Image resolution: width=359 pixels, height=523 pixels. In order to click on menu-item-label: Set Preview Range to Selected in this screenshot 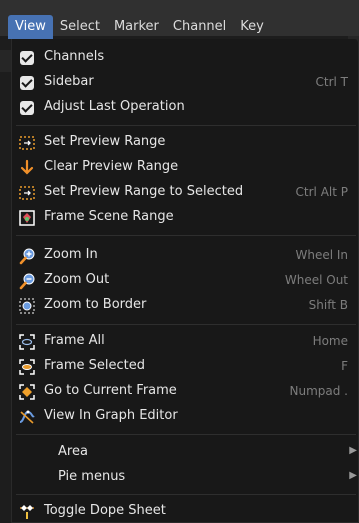, I will do `click(144, 191)`.